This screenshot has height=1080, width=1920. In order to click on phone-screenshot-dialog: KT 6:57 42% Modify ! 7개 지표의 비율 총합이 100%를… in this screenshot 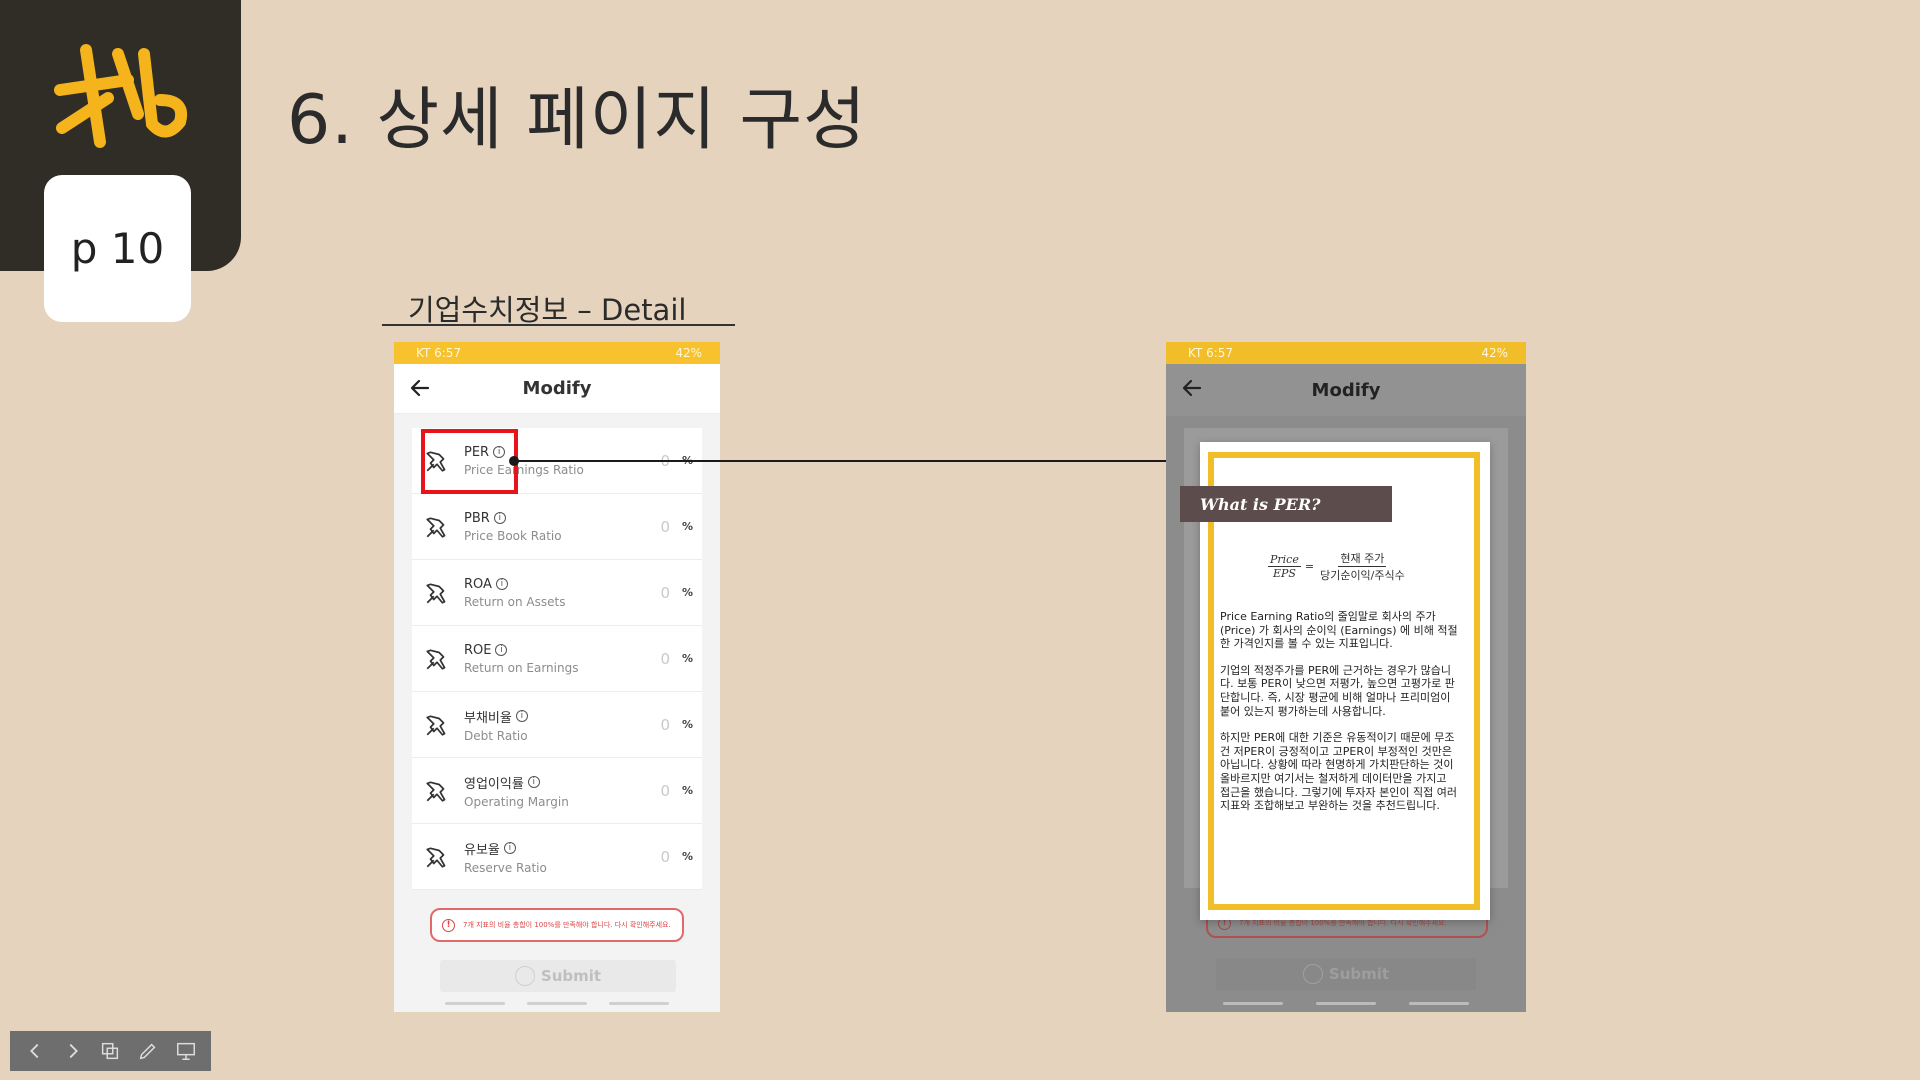, I will do `click(1346, 677)`.